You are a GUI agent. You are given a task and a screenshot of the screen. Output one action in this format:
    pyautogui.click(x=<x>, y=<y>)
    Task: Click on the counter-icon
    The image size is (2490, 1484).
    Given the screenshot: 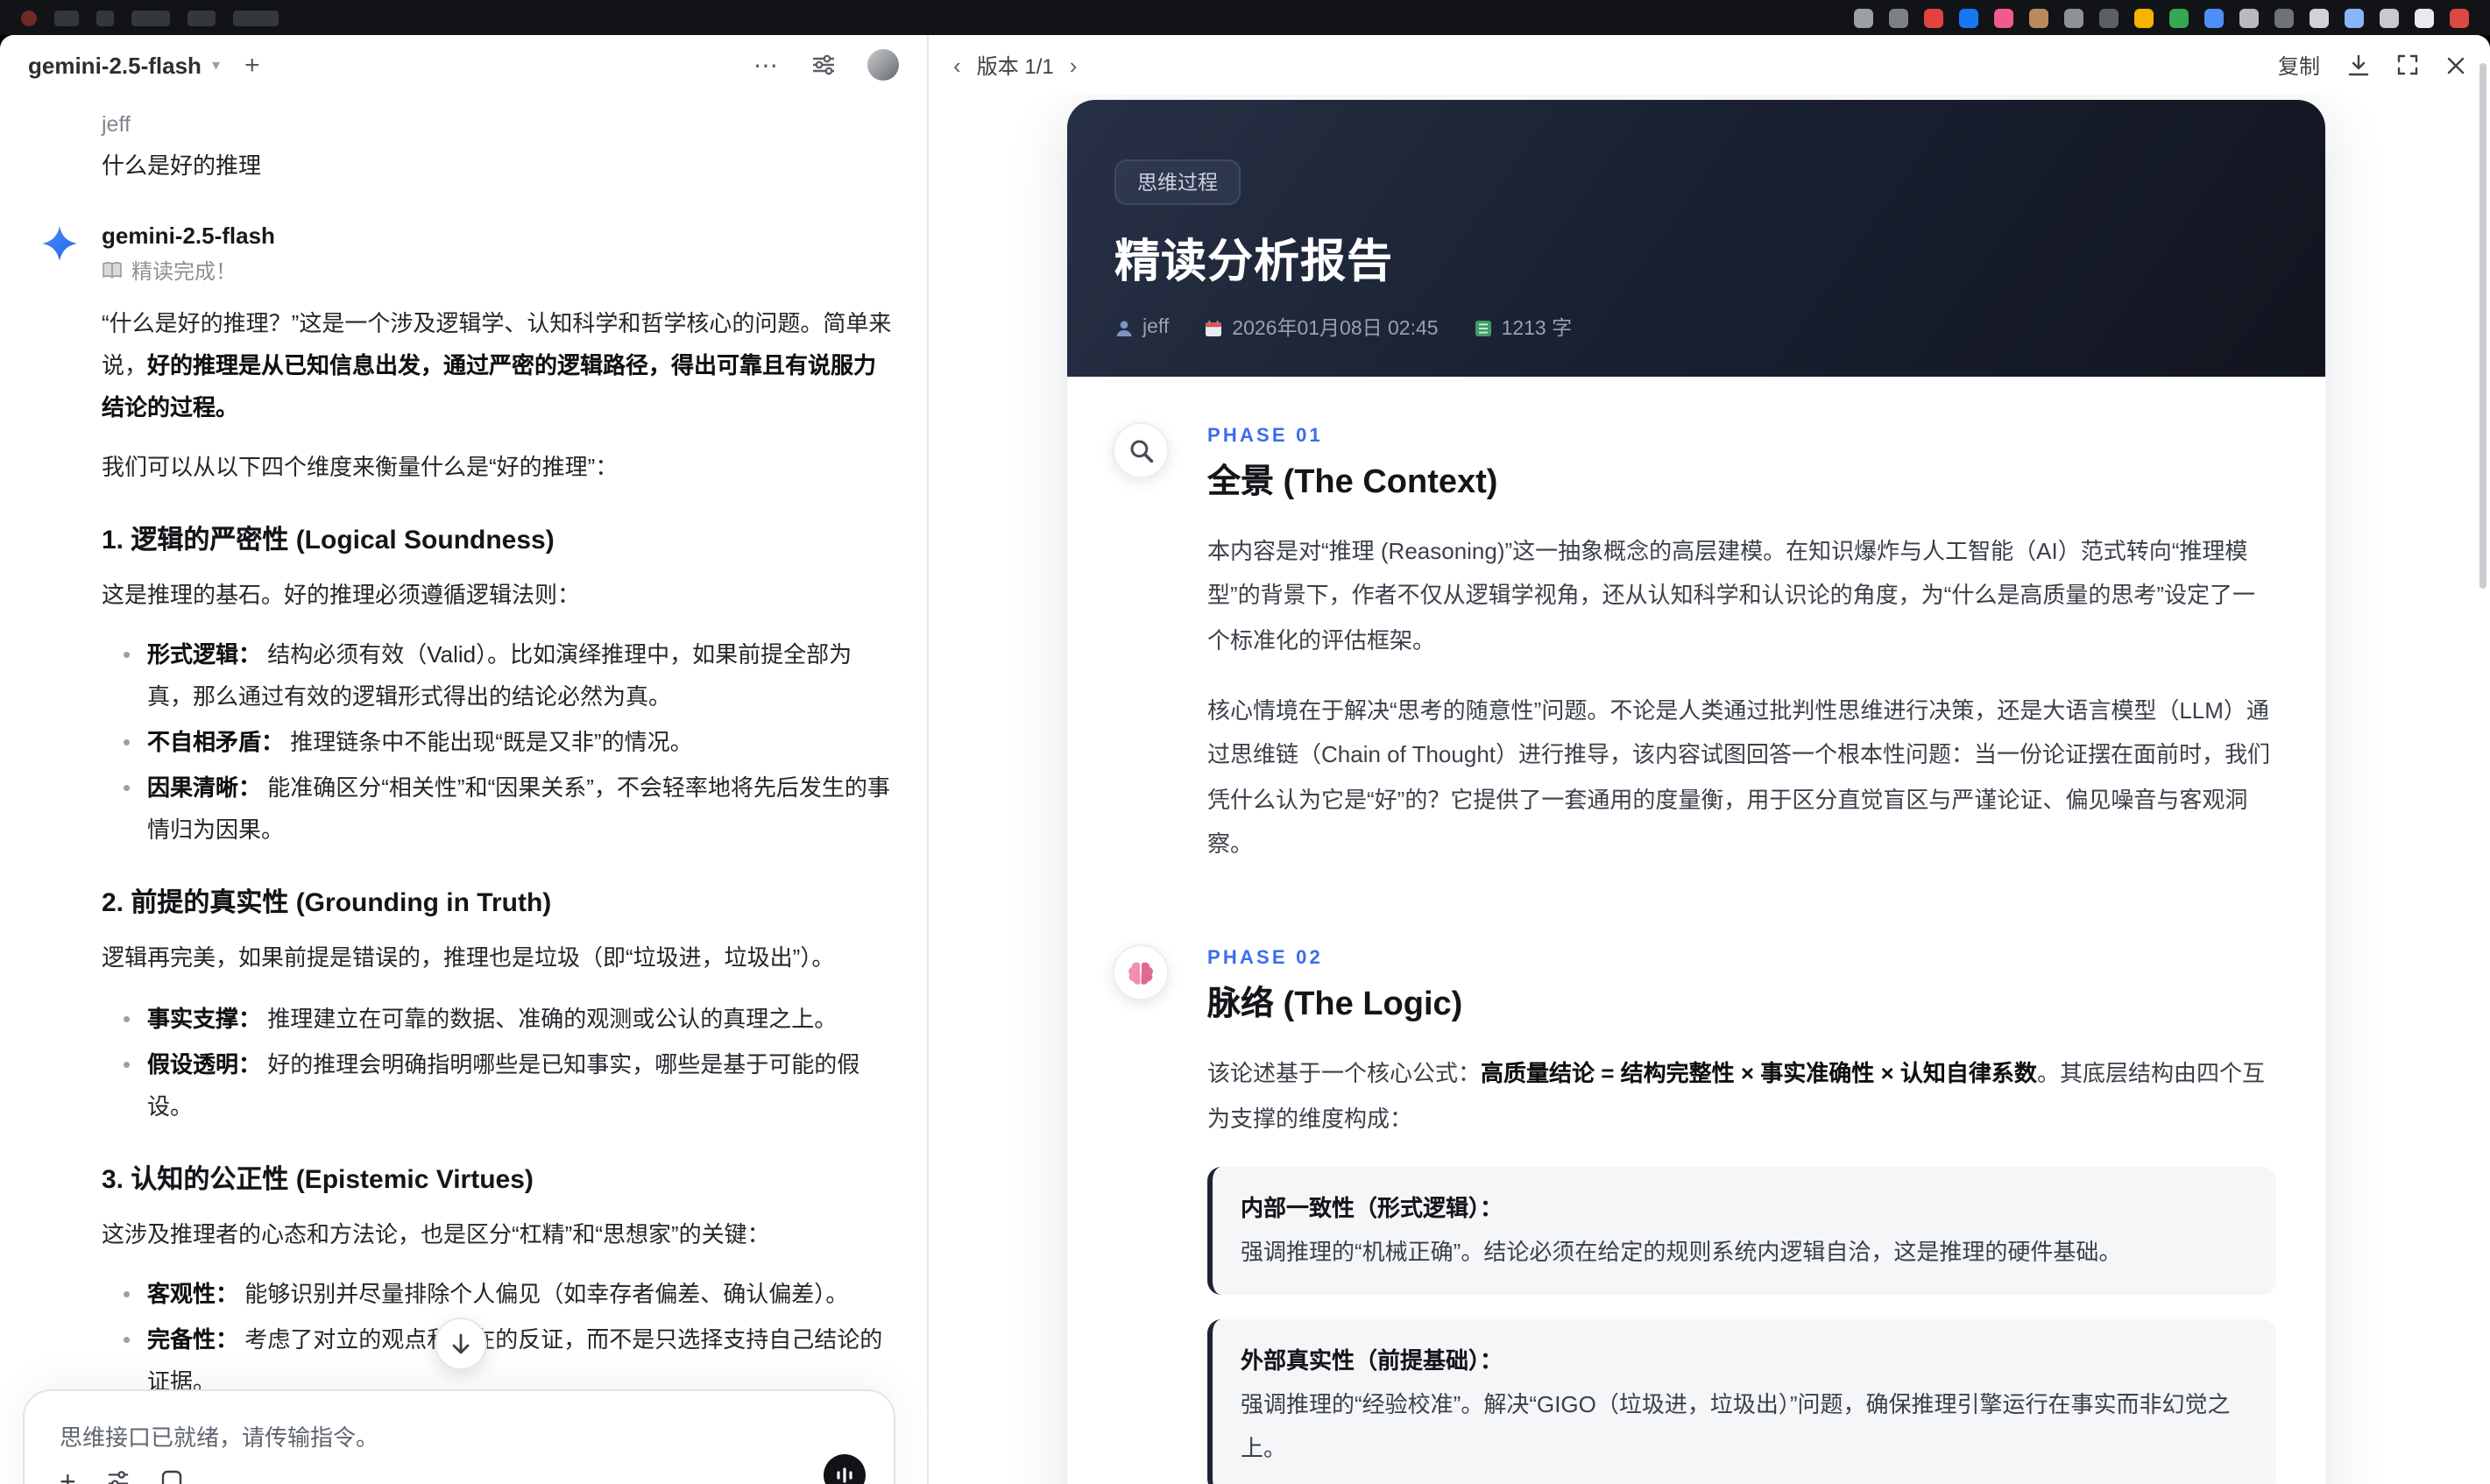 What is the action you would take?
    pyautogui.click(x=1483, y=328)
    